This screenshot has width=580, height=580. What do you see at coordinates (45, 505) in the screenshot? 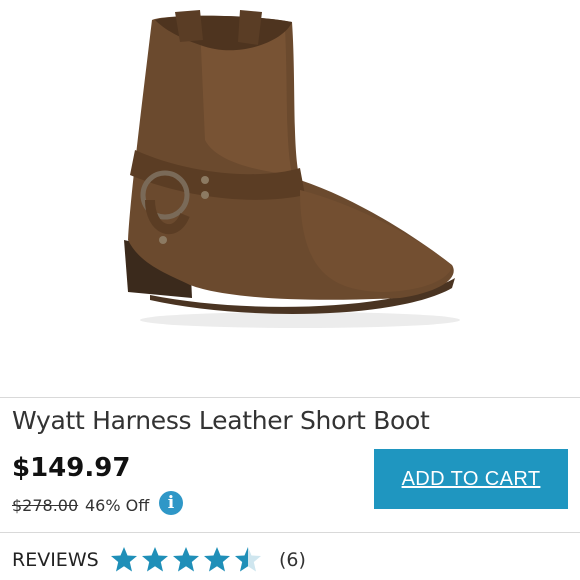
I see `original-price: $278.00` at bounding box center [45, 505].